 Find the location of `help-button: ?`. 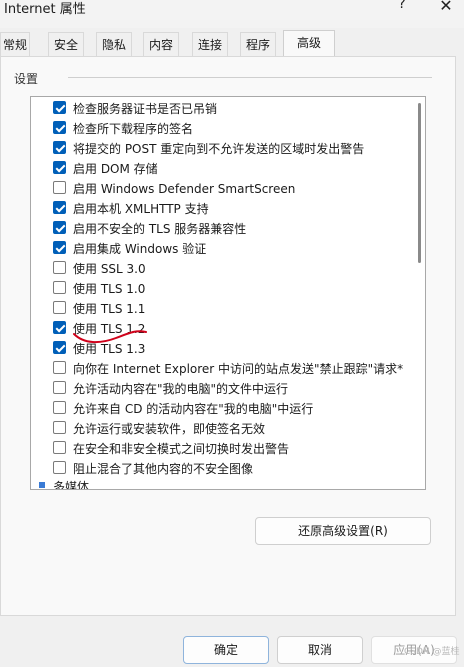

help-button: ? is located at coordinates (402, 8).